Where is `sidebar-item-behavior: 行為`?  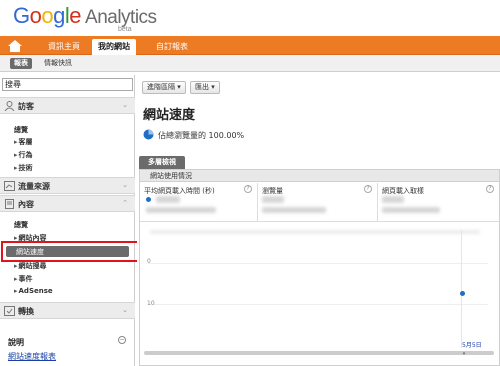 sidebar-item-behavior: 行為 is located at coordinates (23, 155).